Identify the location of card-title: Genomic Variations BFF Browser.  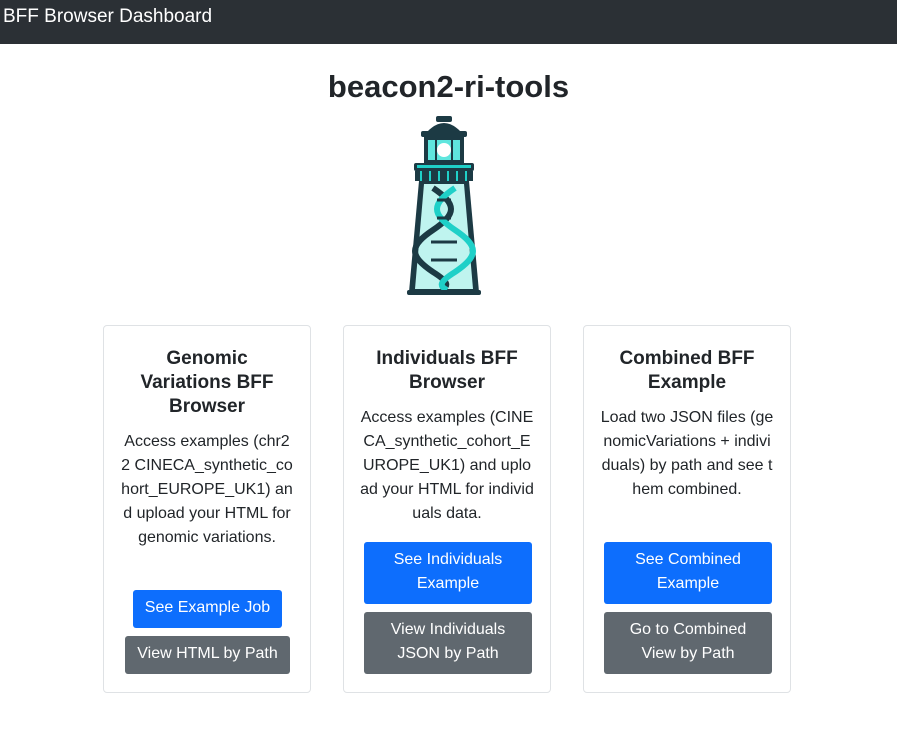
(207, 382).